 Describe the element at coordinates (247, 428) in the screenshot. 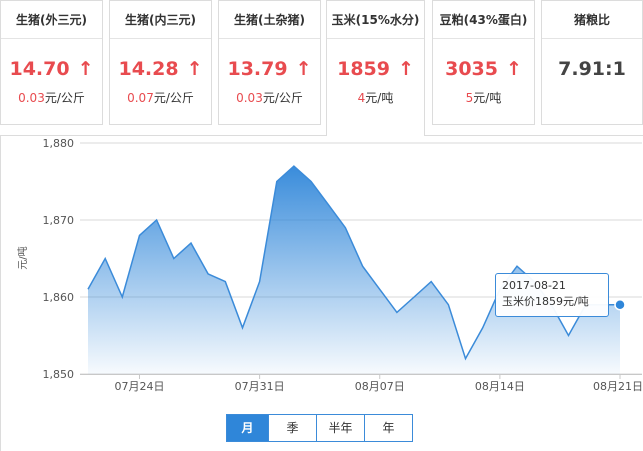

I see `range-button-month: 月` at that location.